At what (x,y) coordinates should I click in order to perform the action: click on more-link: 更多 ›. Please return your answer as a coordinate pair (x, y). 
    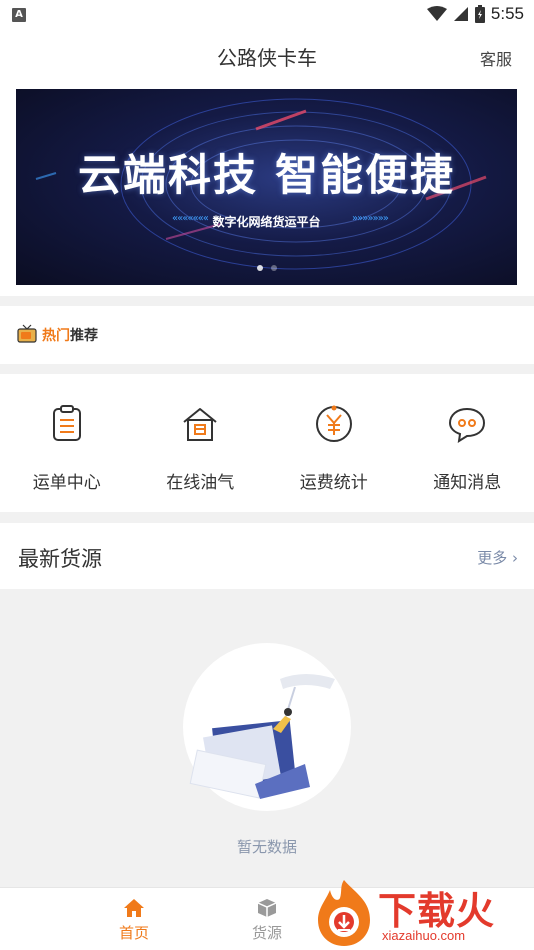
    Looking at the image, I should click on (497, 557).